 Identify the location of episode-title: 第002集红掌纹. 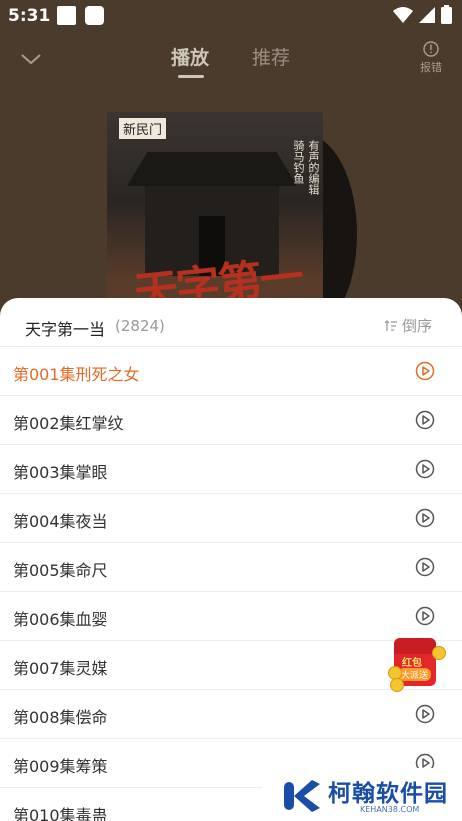
(68, 423).